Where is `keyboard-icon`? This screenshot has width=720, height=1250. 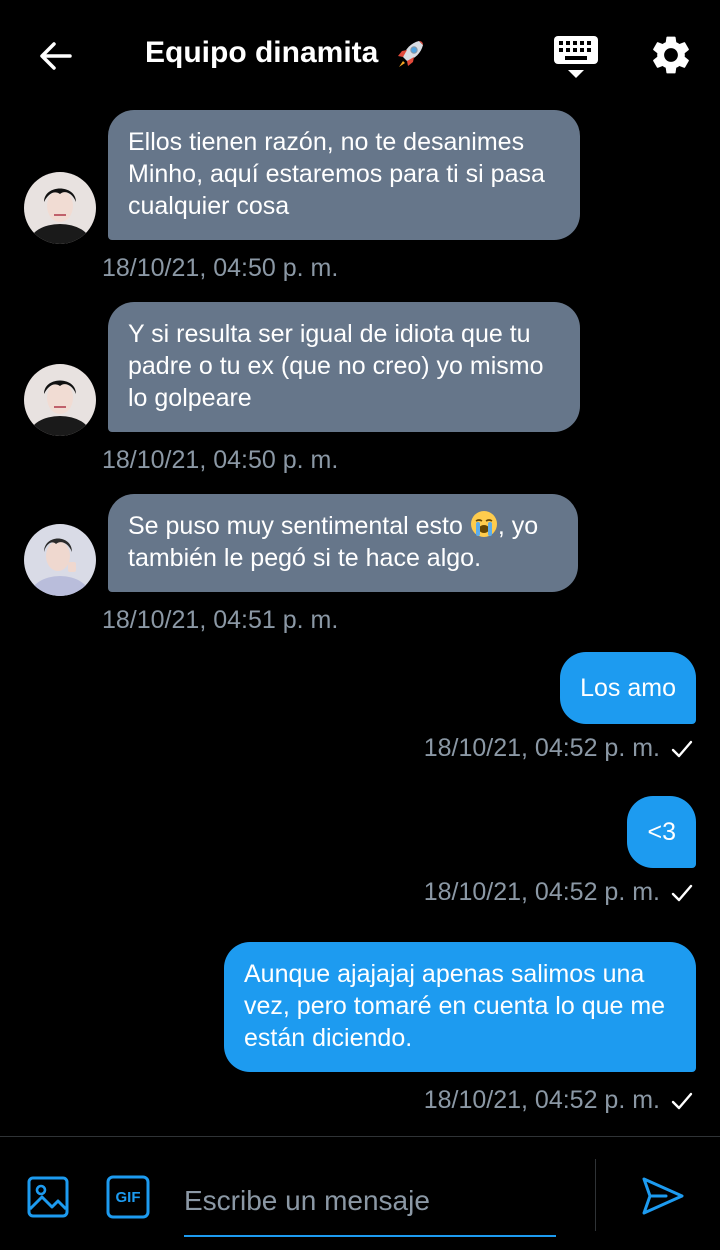
keyboard-icon is located at coordinates (576, 57).